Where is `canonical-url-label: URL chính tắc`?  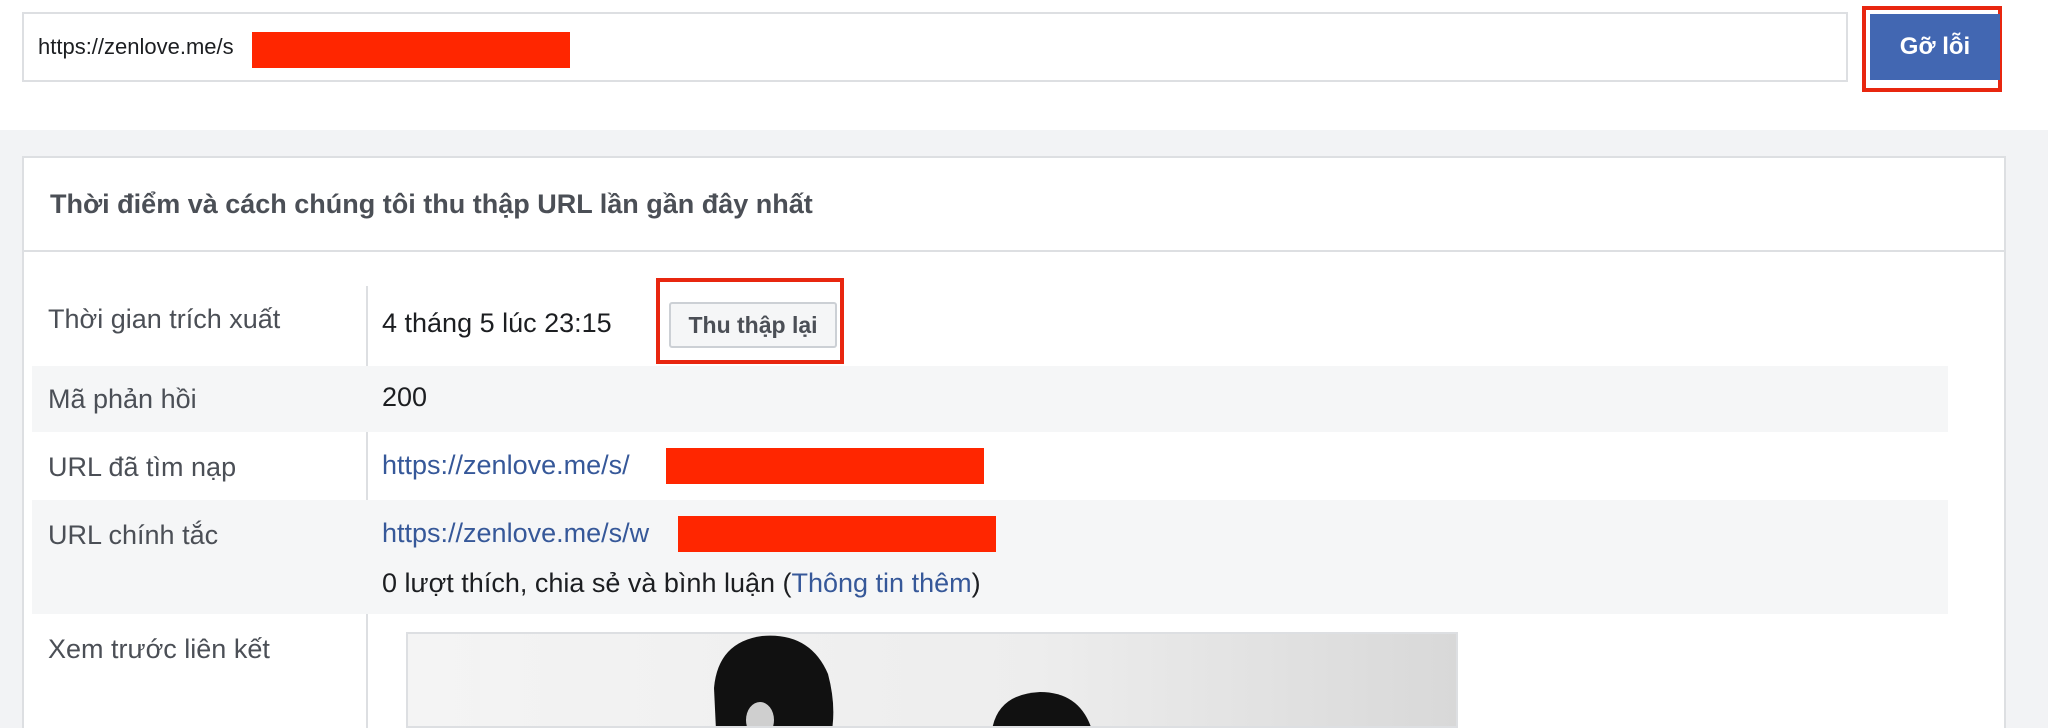 canonical-url-label: URL chính tắc is located at coordinates (133, 535).